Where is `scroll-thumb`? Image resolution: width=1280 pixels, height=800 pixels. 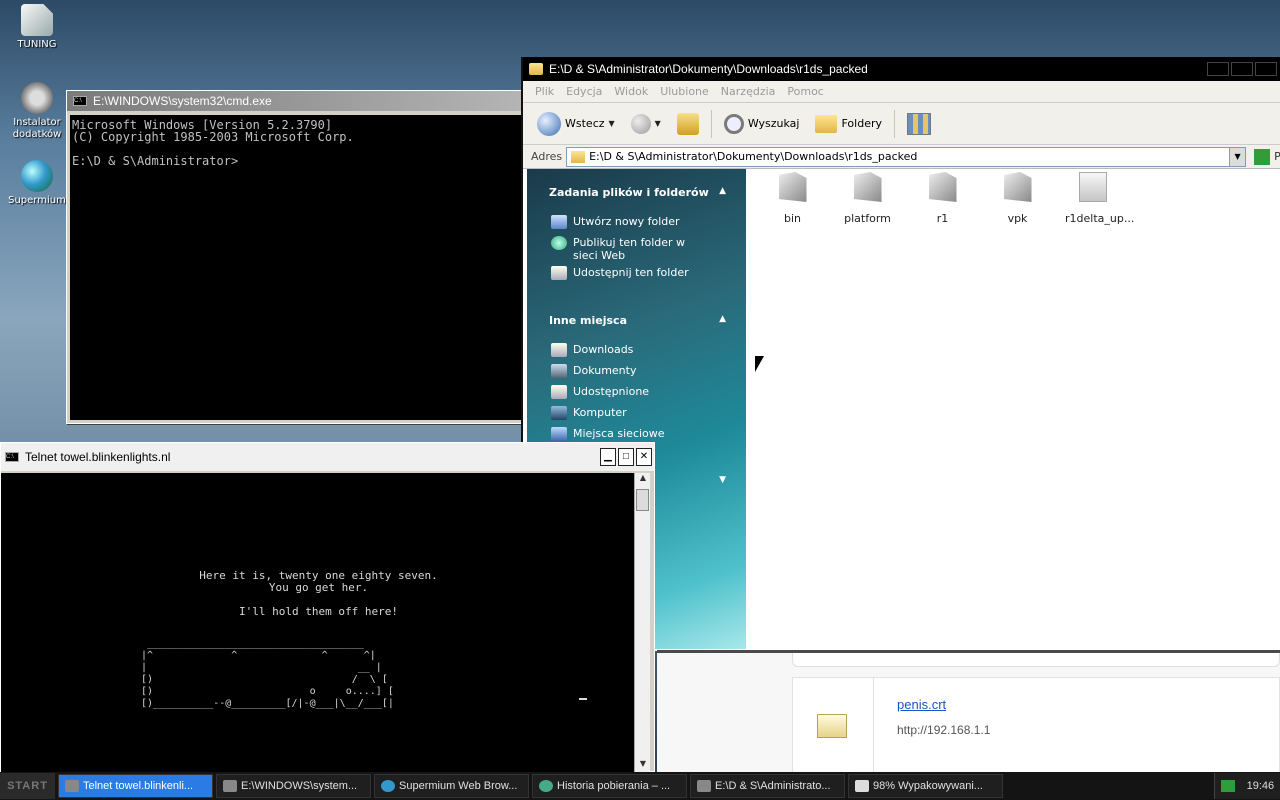
scroll-thumb is located at coordinates (642, 500).